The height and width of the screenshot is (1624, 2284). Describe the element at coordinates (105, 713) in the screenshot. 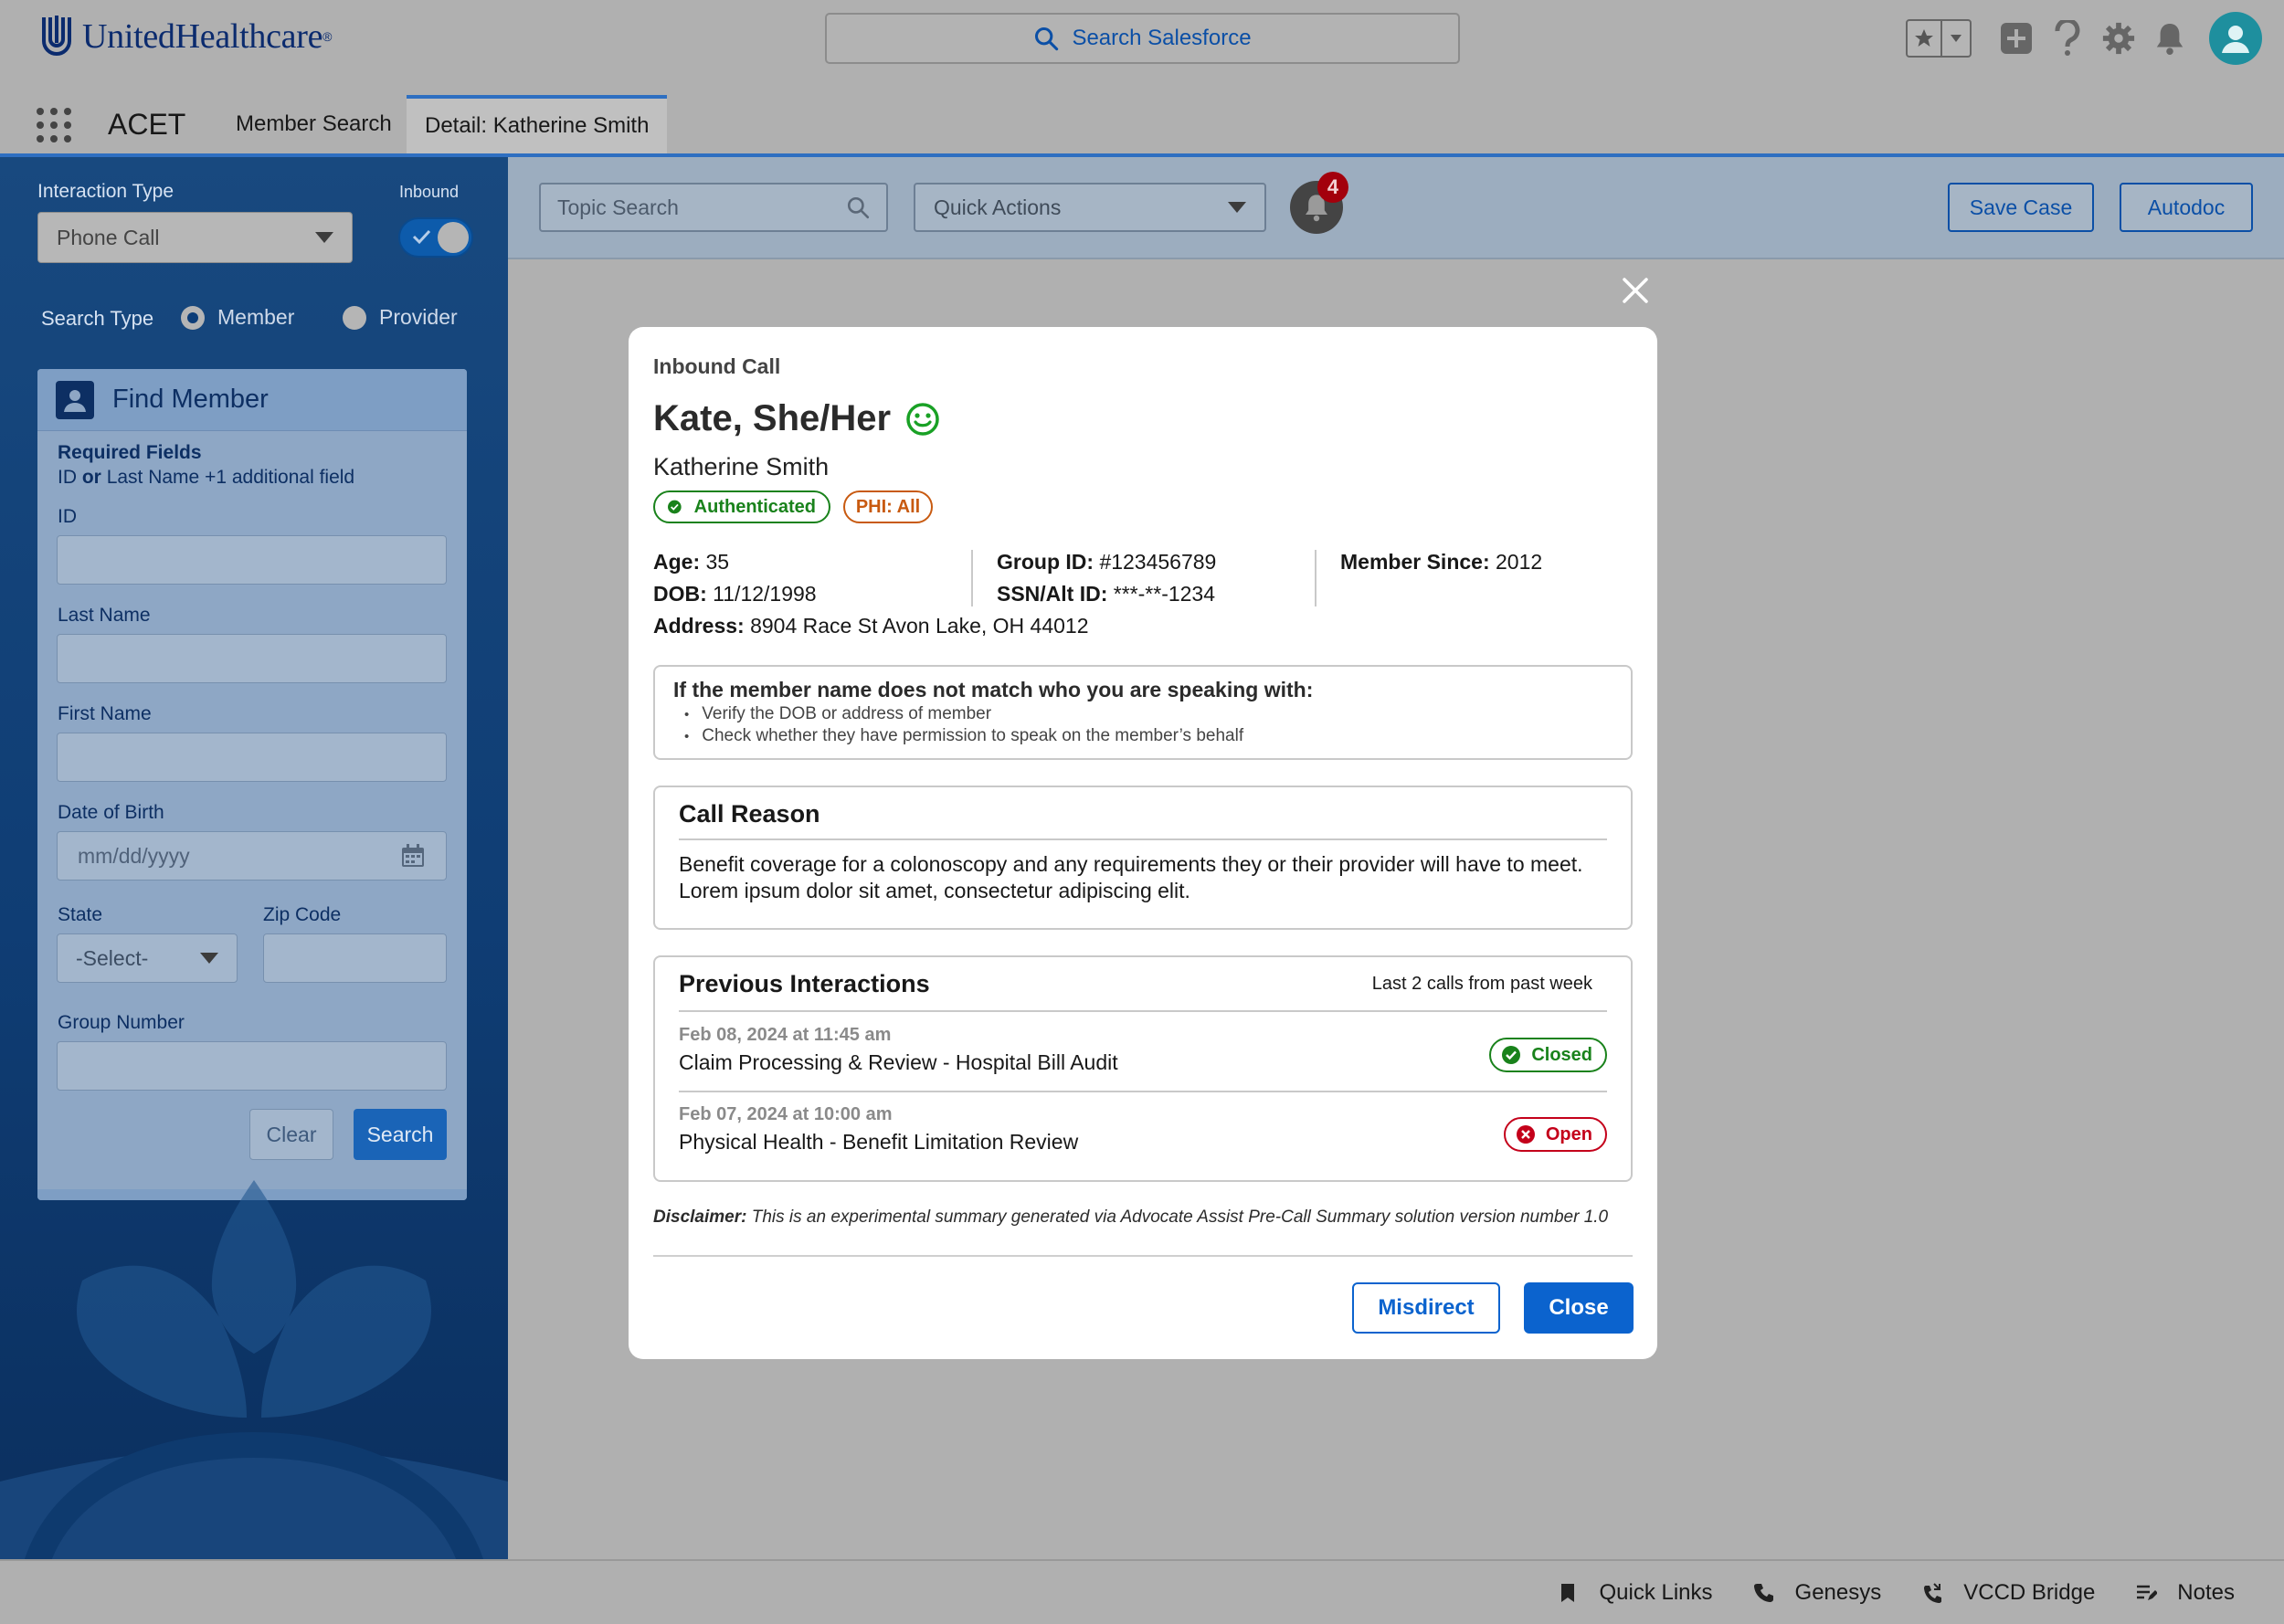

I see `first-name-label: First Name` at that location.